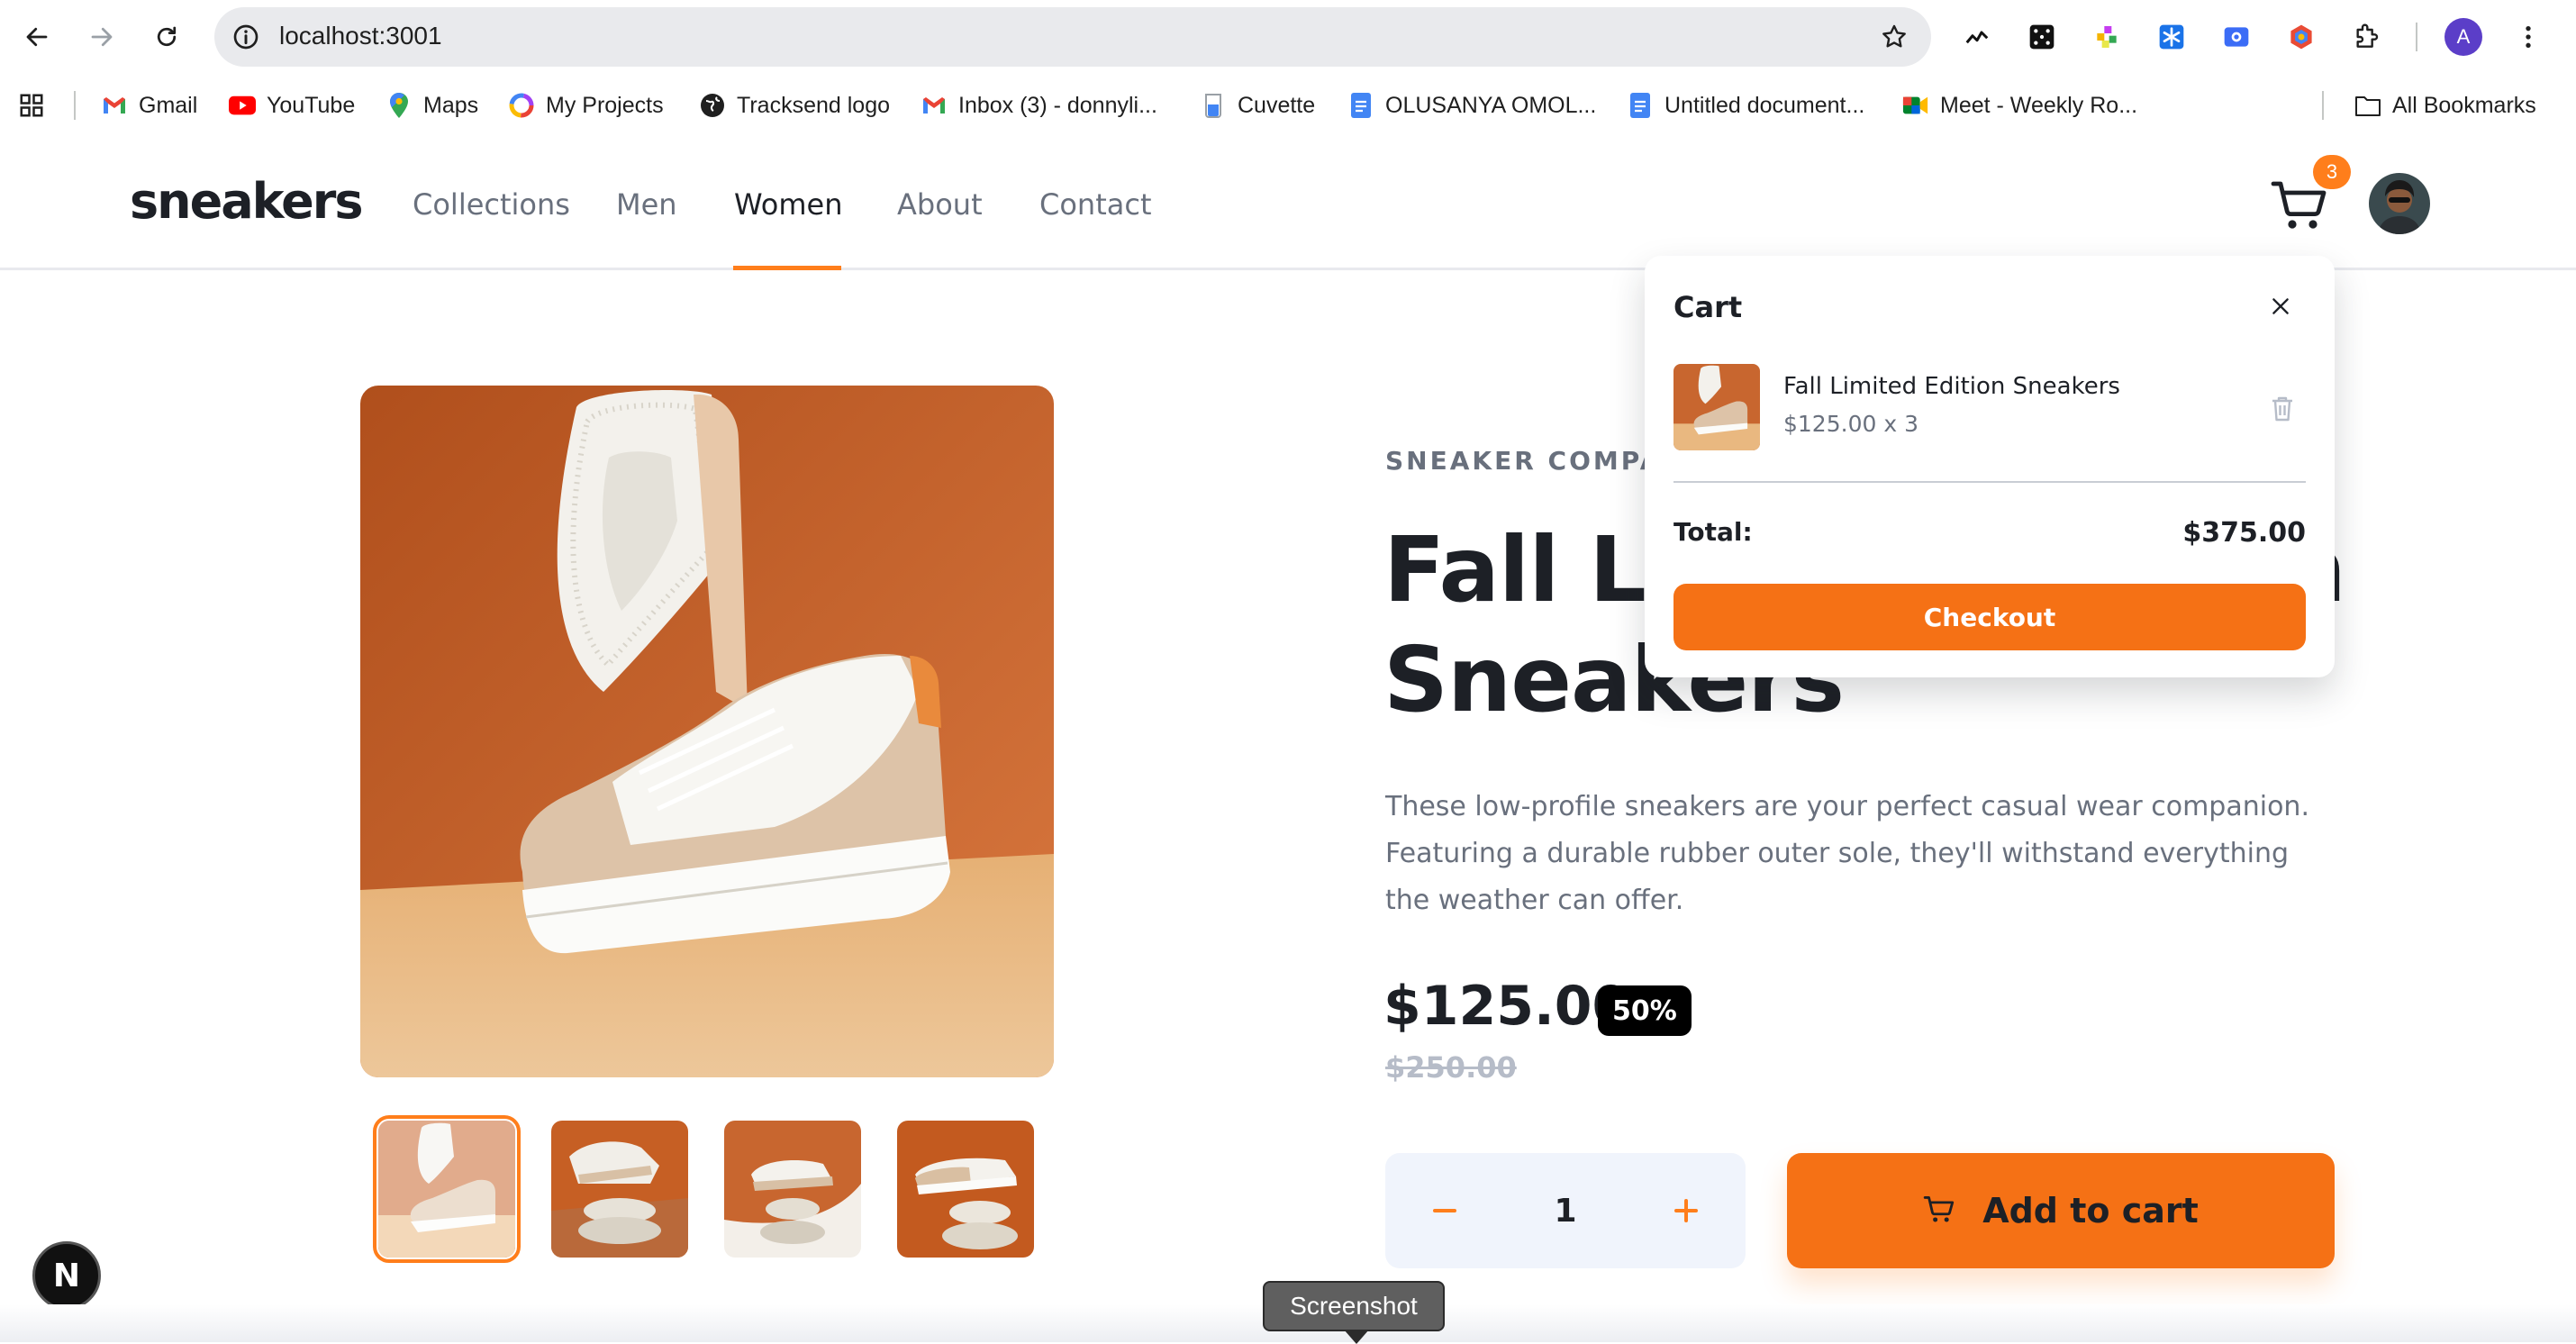 This screenshot has height=1344, width=2576. I want to click on cart-item-name: Fall Limited Edition Sneakers, so click(1951, 387).